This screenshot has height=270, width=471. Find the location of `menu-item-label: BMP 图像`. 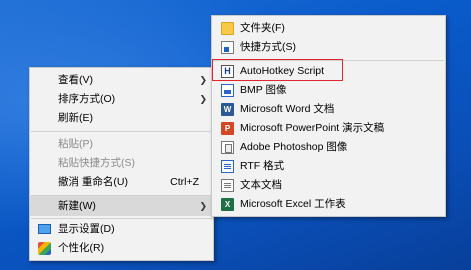

menu-item-label: BMP 图像 is located at coordinates (263, 90).